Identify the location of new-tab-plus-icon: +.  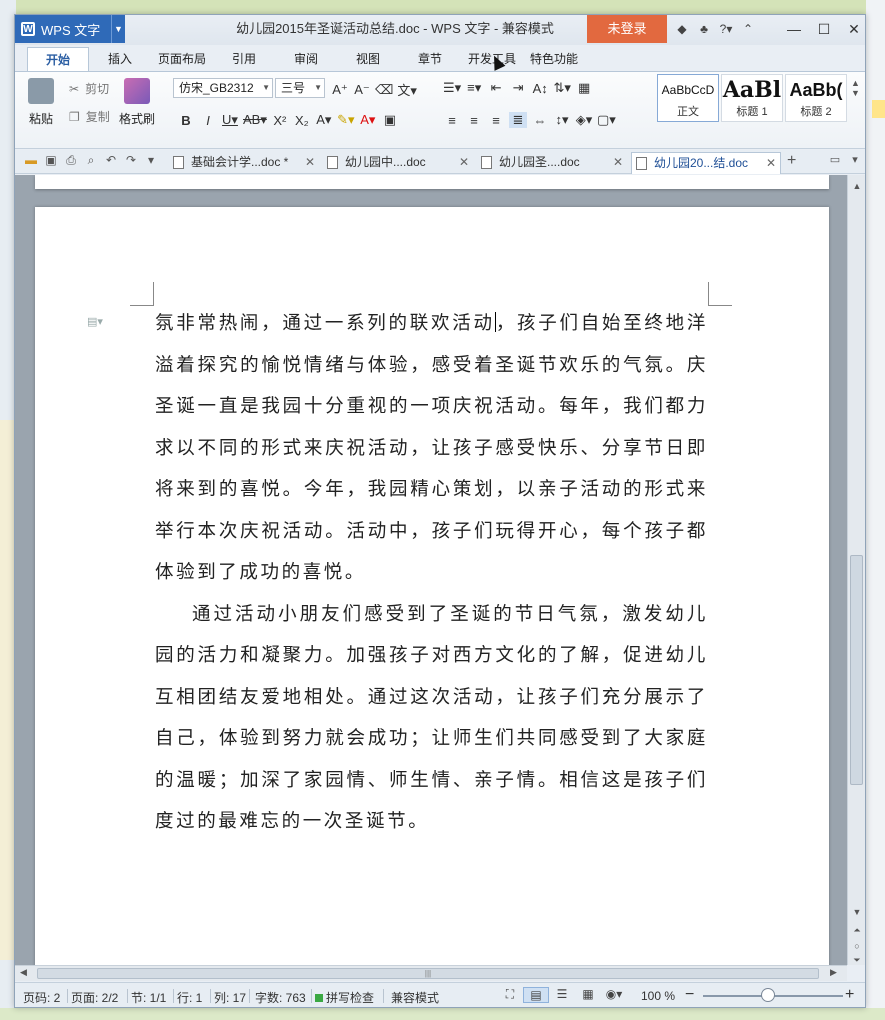
(791, 161).